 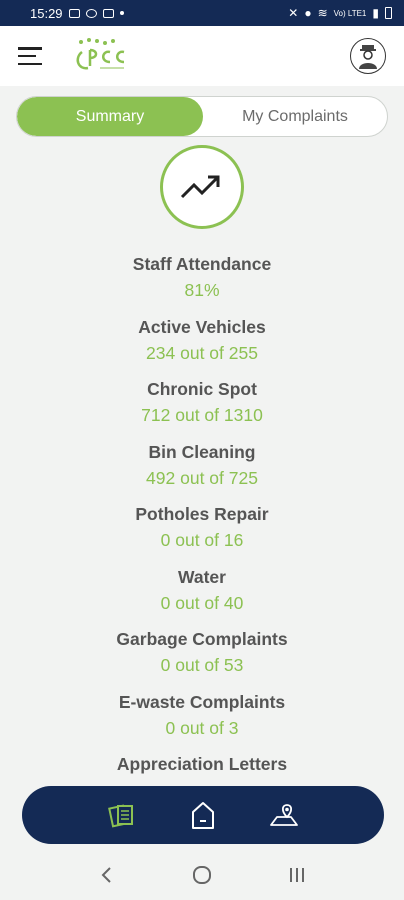 What do you see at coordinates (202, 290) in the screenshot?
I see `stat-value: 81%` at bounding box center [202, 290].